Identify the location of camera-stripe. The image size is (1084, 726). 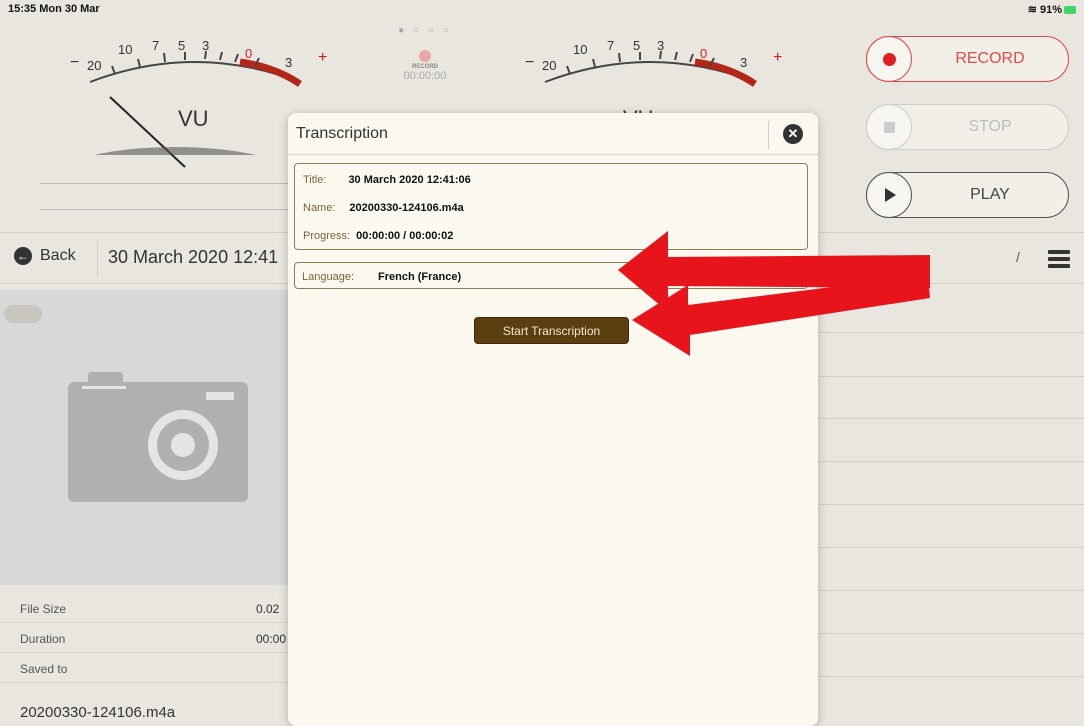
(104, 387).